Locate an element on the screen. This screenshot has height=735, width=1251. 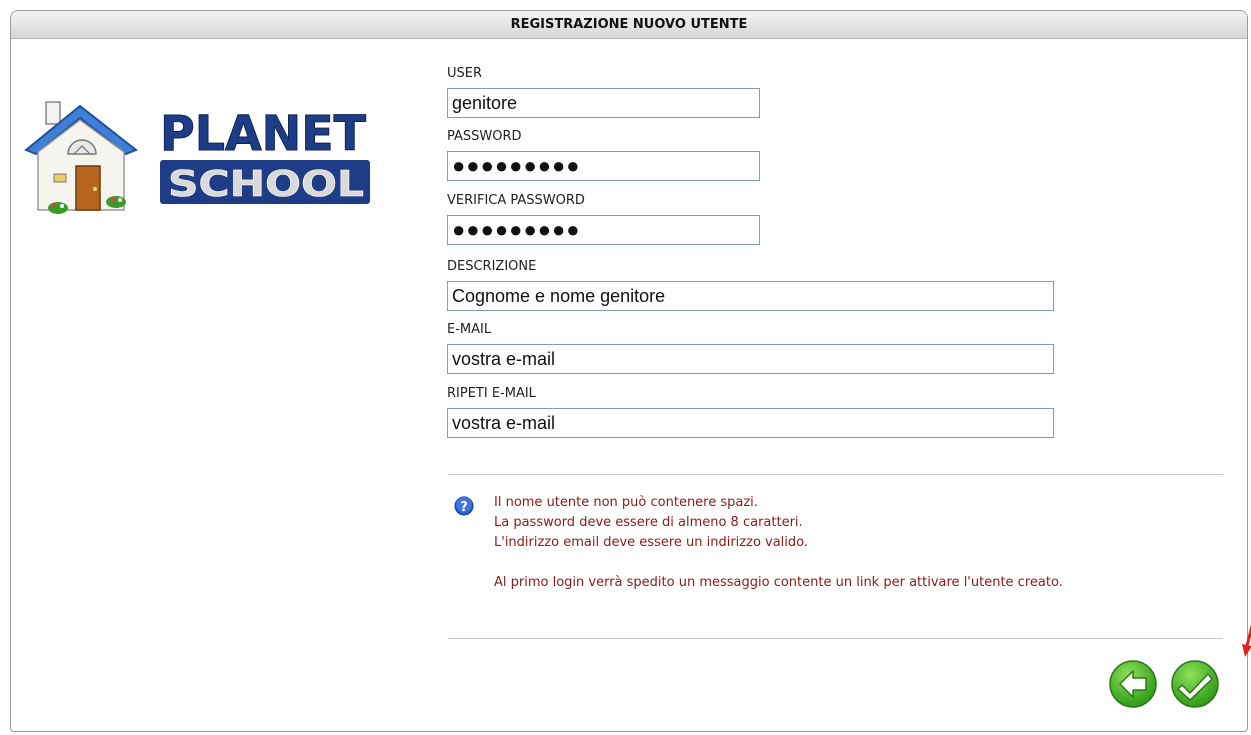
field-label-repeat-email: RIPETI E-MAIL is located at coordinates (491, 393).